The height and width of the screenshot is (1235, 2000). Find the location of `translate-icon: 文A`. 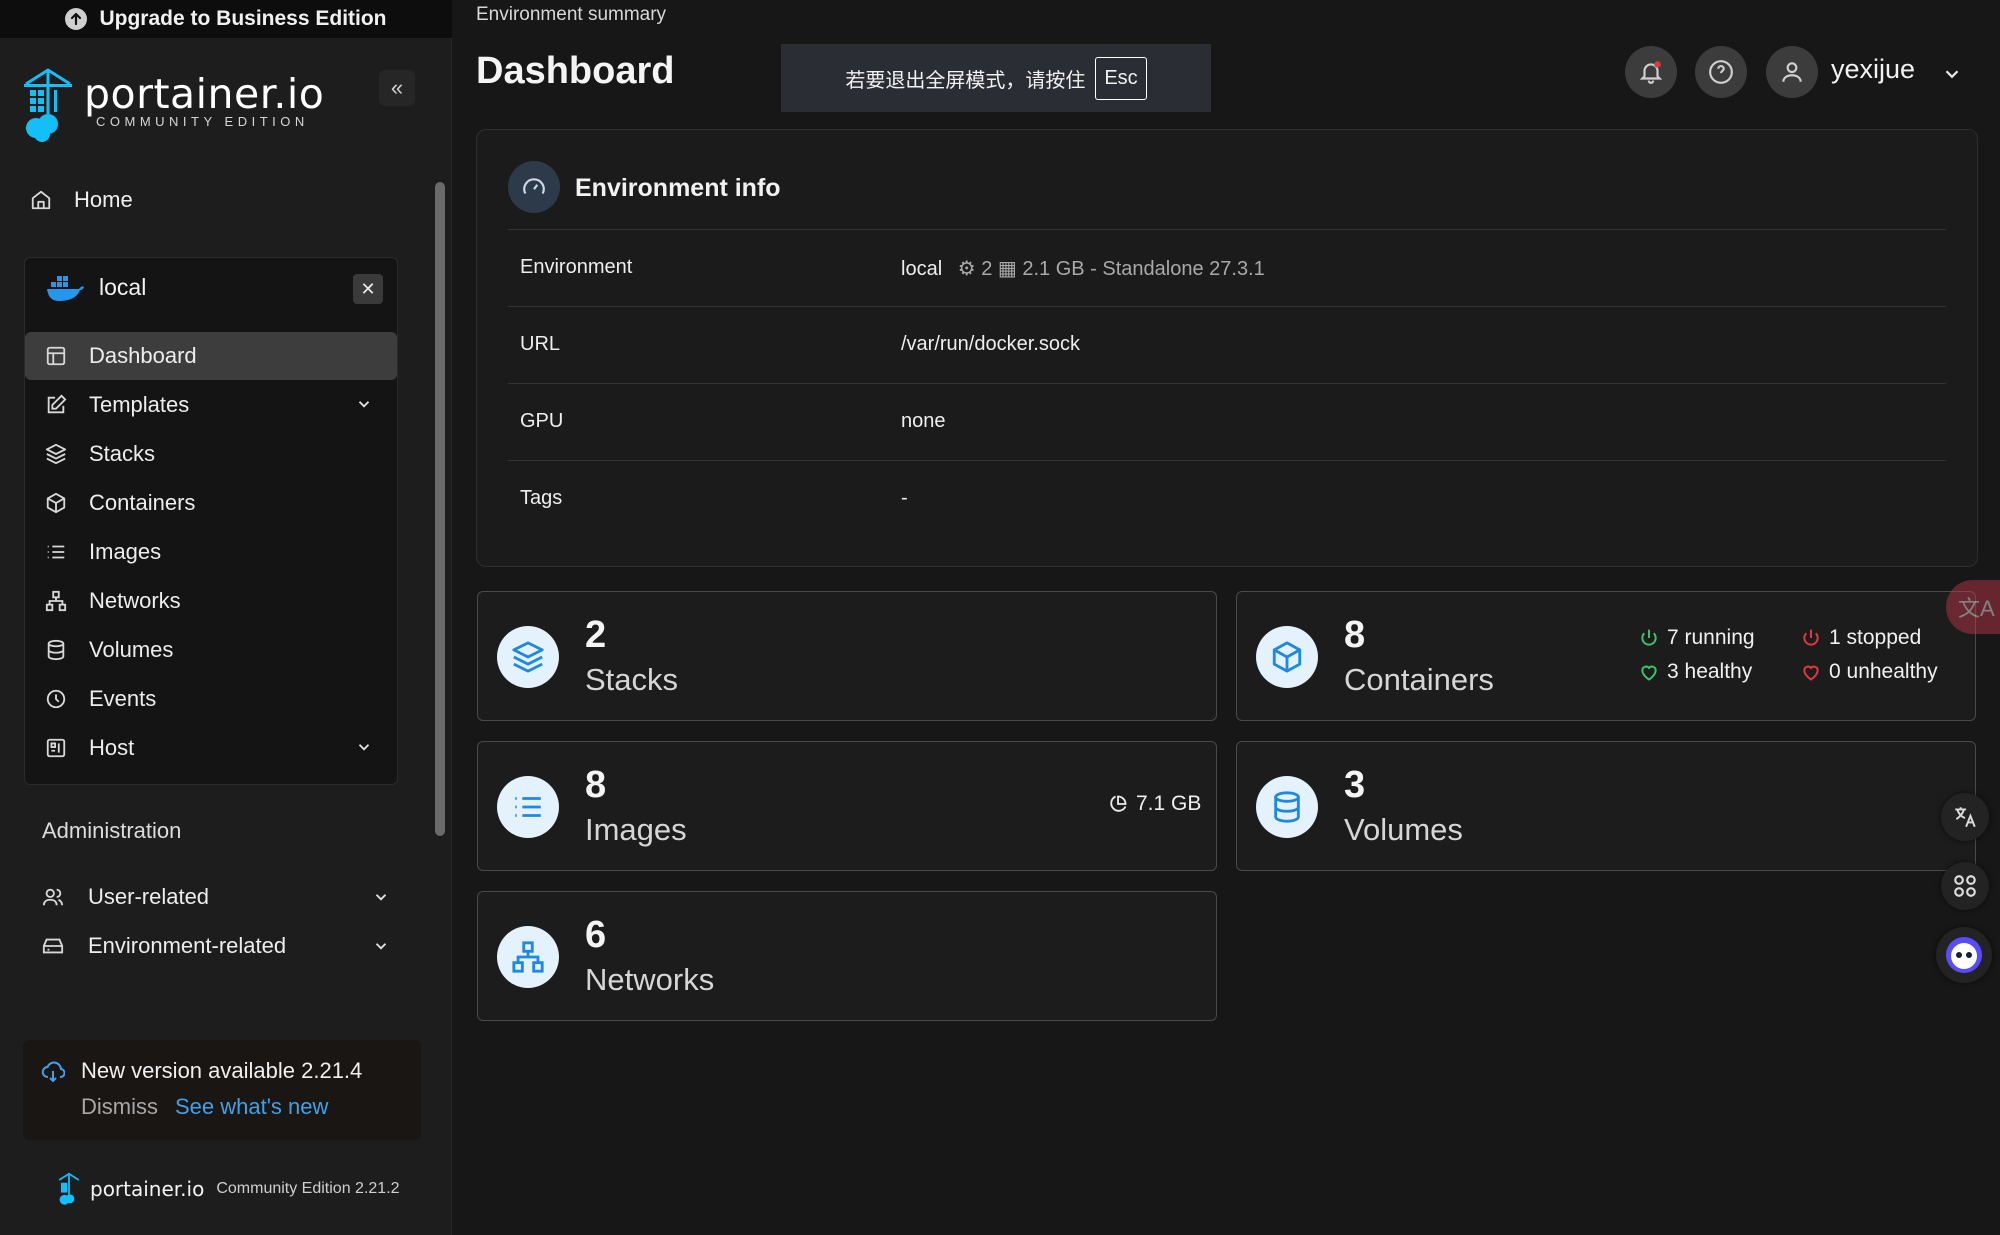

translate-icon: 文A is located at coordinates (1976, 608).